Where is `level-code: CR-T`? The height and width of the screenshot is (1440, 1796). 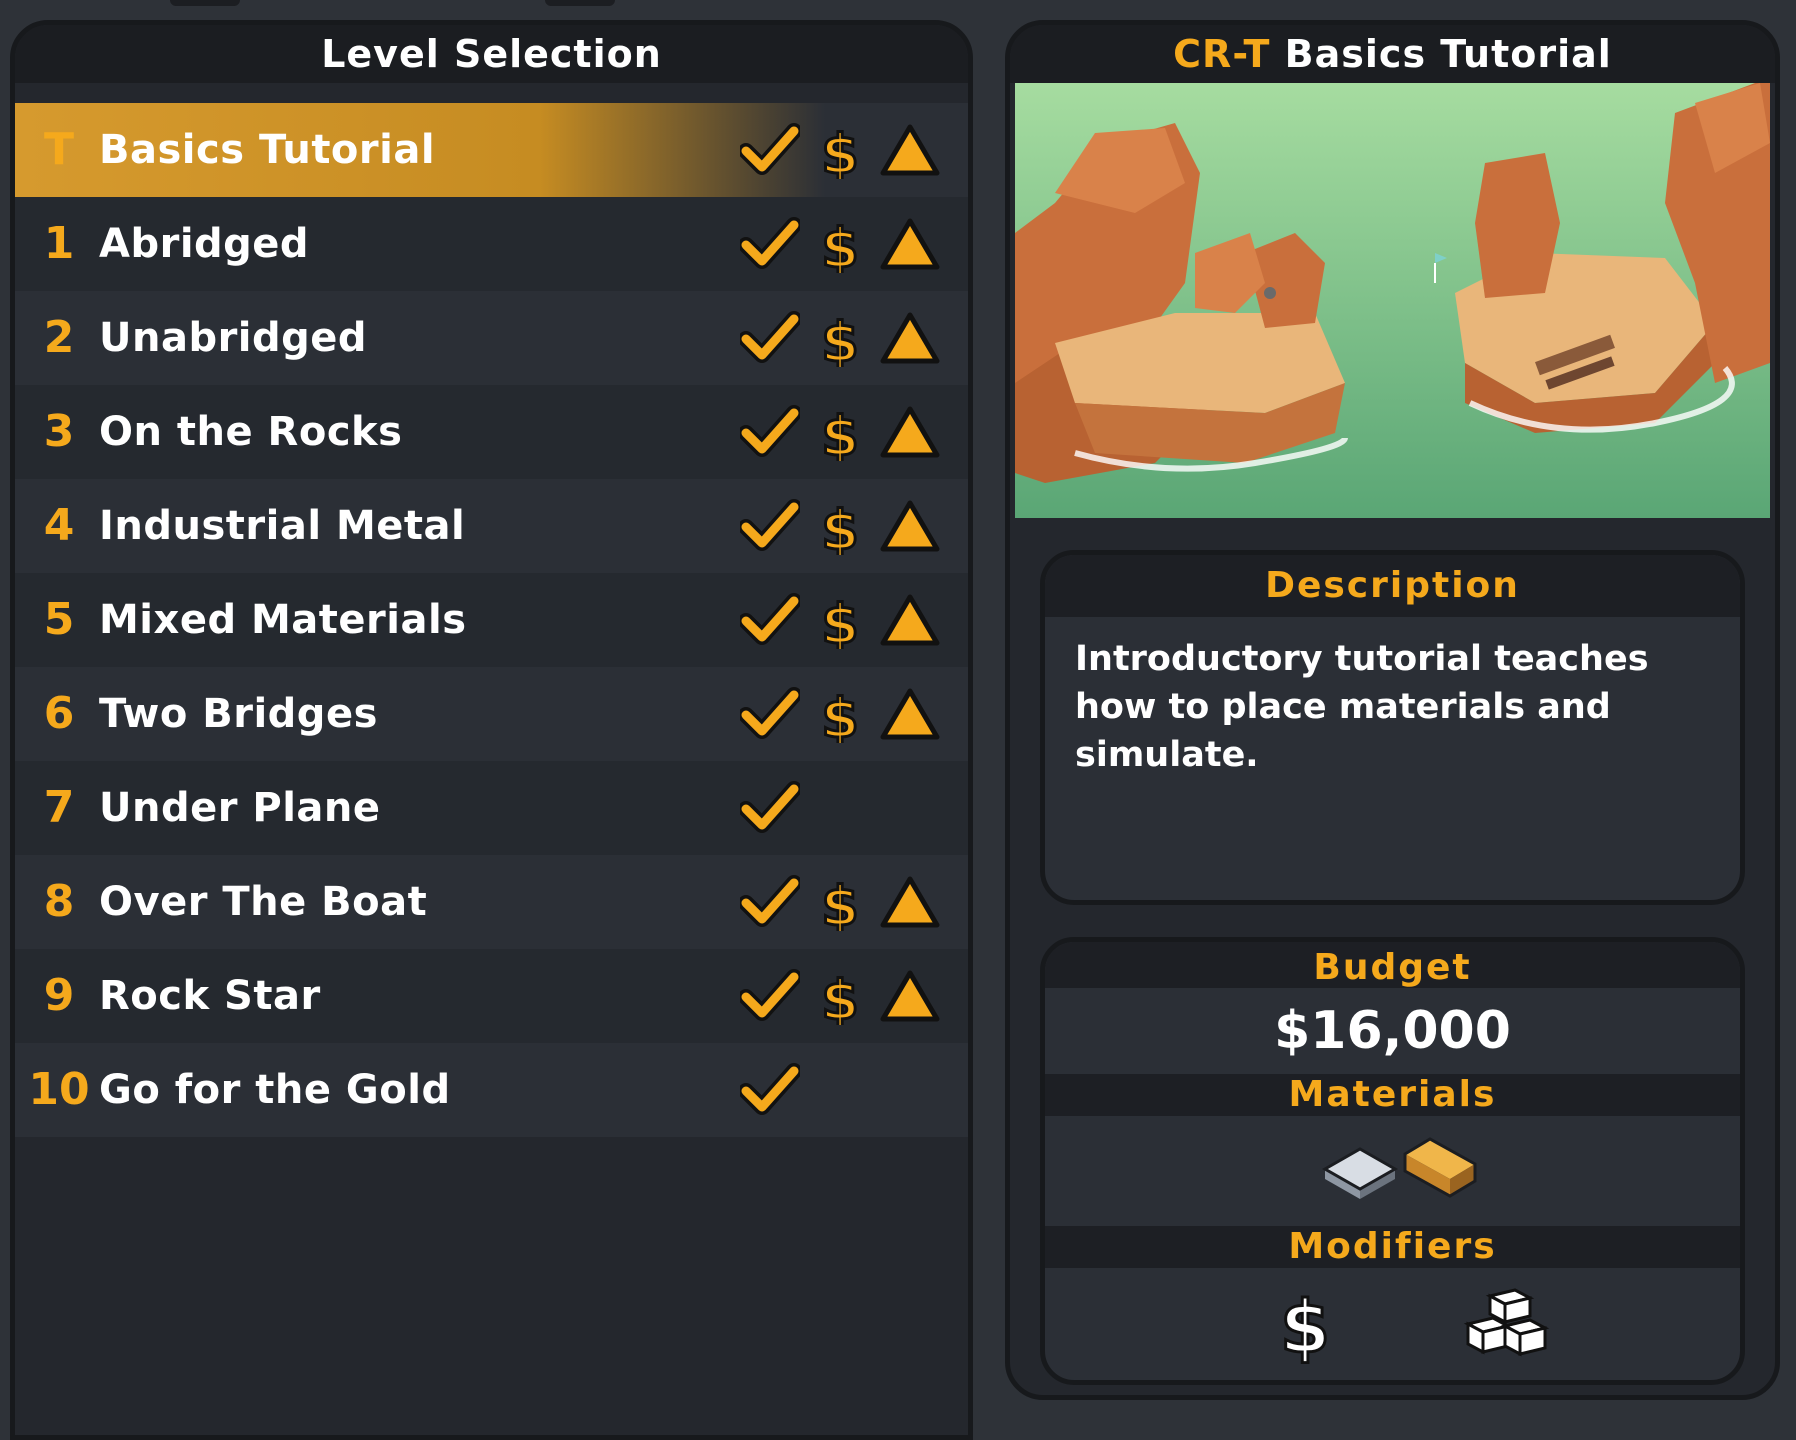
level-code: CR-T is located at coordinates (1222, 54).